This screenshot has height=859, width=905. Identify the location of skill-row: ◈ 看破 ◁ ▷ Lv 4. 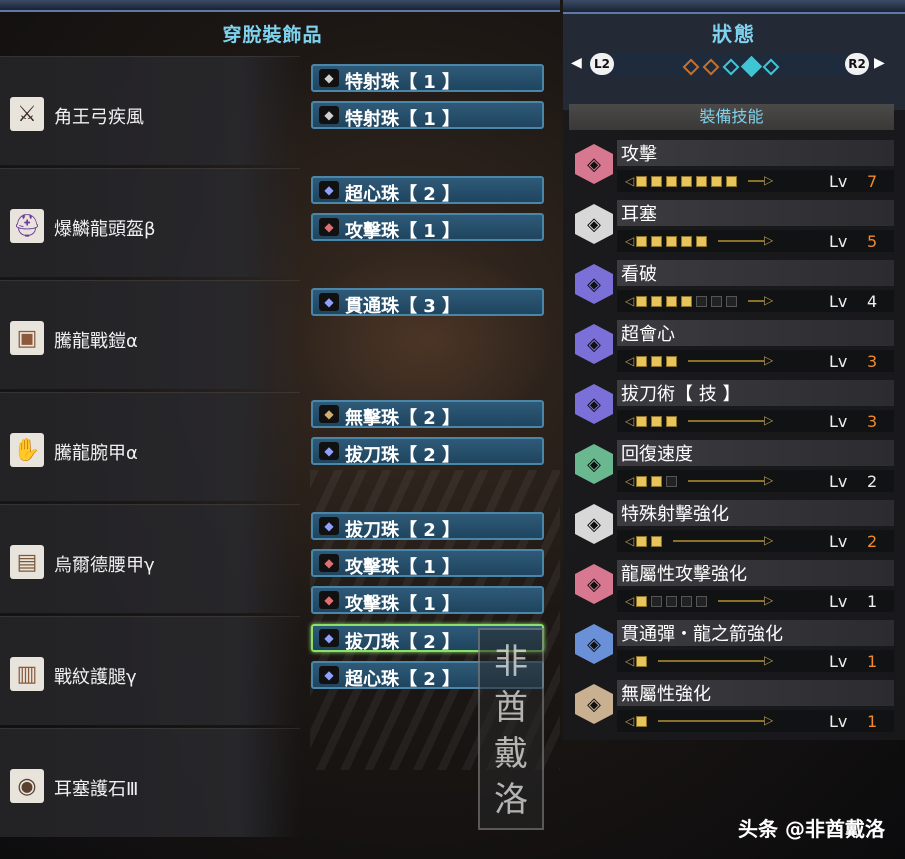
(731, 288).